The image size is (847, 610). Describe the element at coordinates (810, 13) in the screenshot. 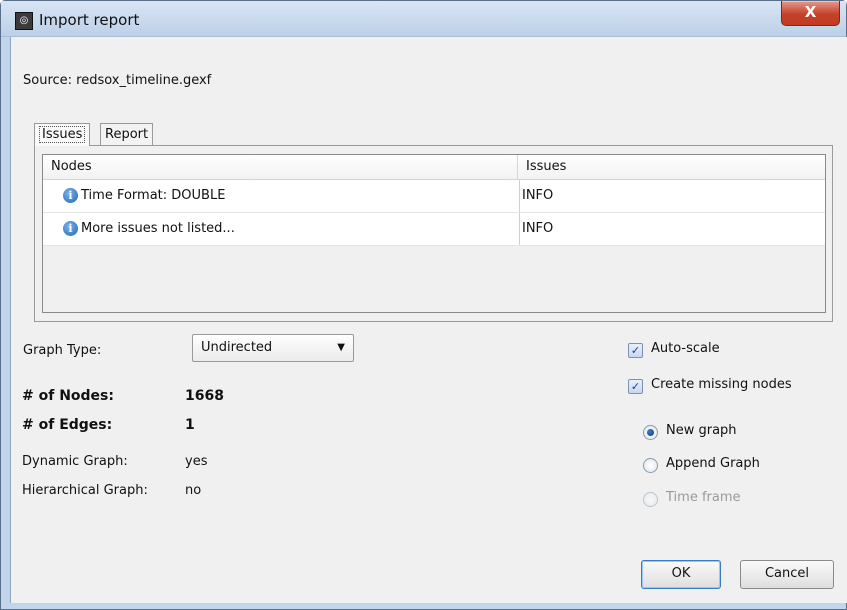

I see `close-button: X` at that location.